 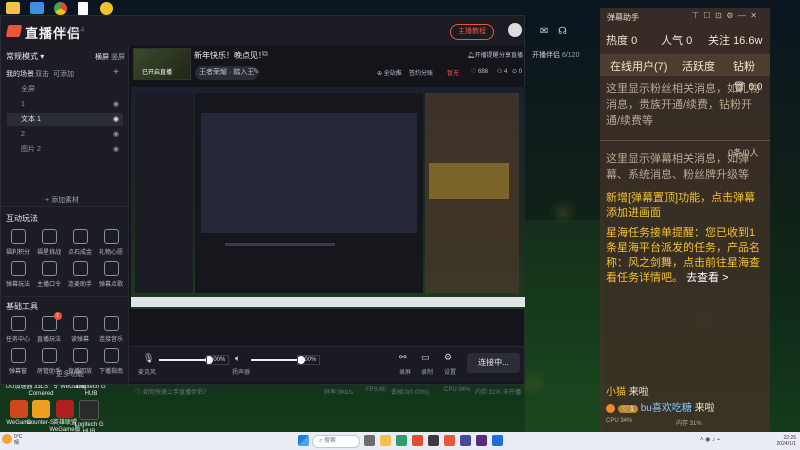 I want to click on tool-song-request: 弹幕点歌, so click(x=111, y=274).